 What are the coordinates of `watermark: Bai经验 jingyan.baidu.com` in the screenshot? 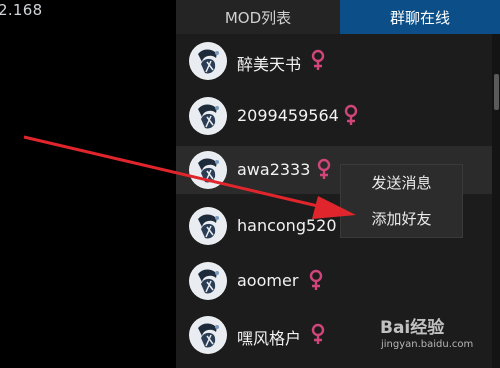 It's located at (426, 331).